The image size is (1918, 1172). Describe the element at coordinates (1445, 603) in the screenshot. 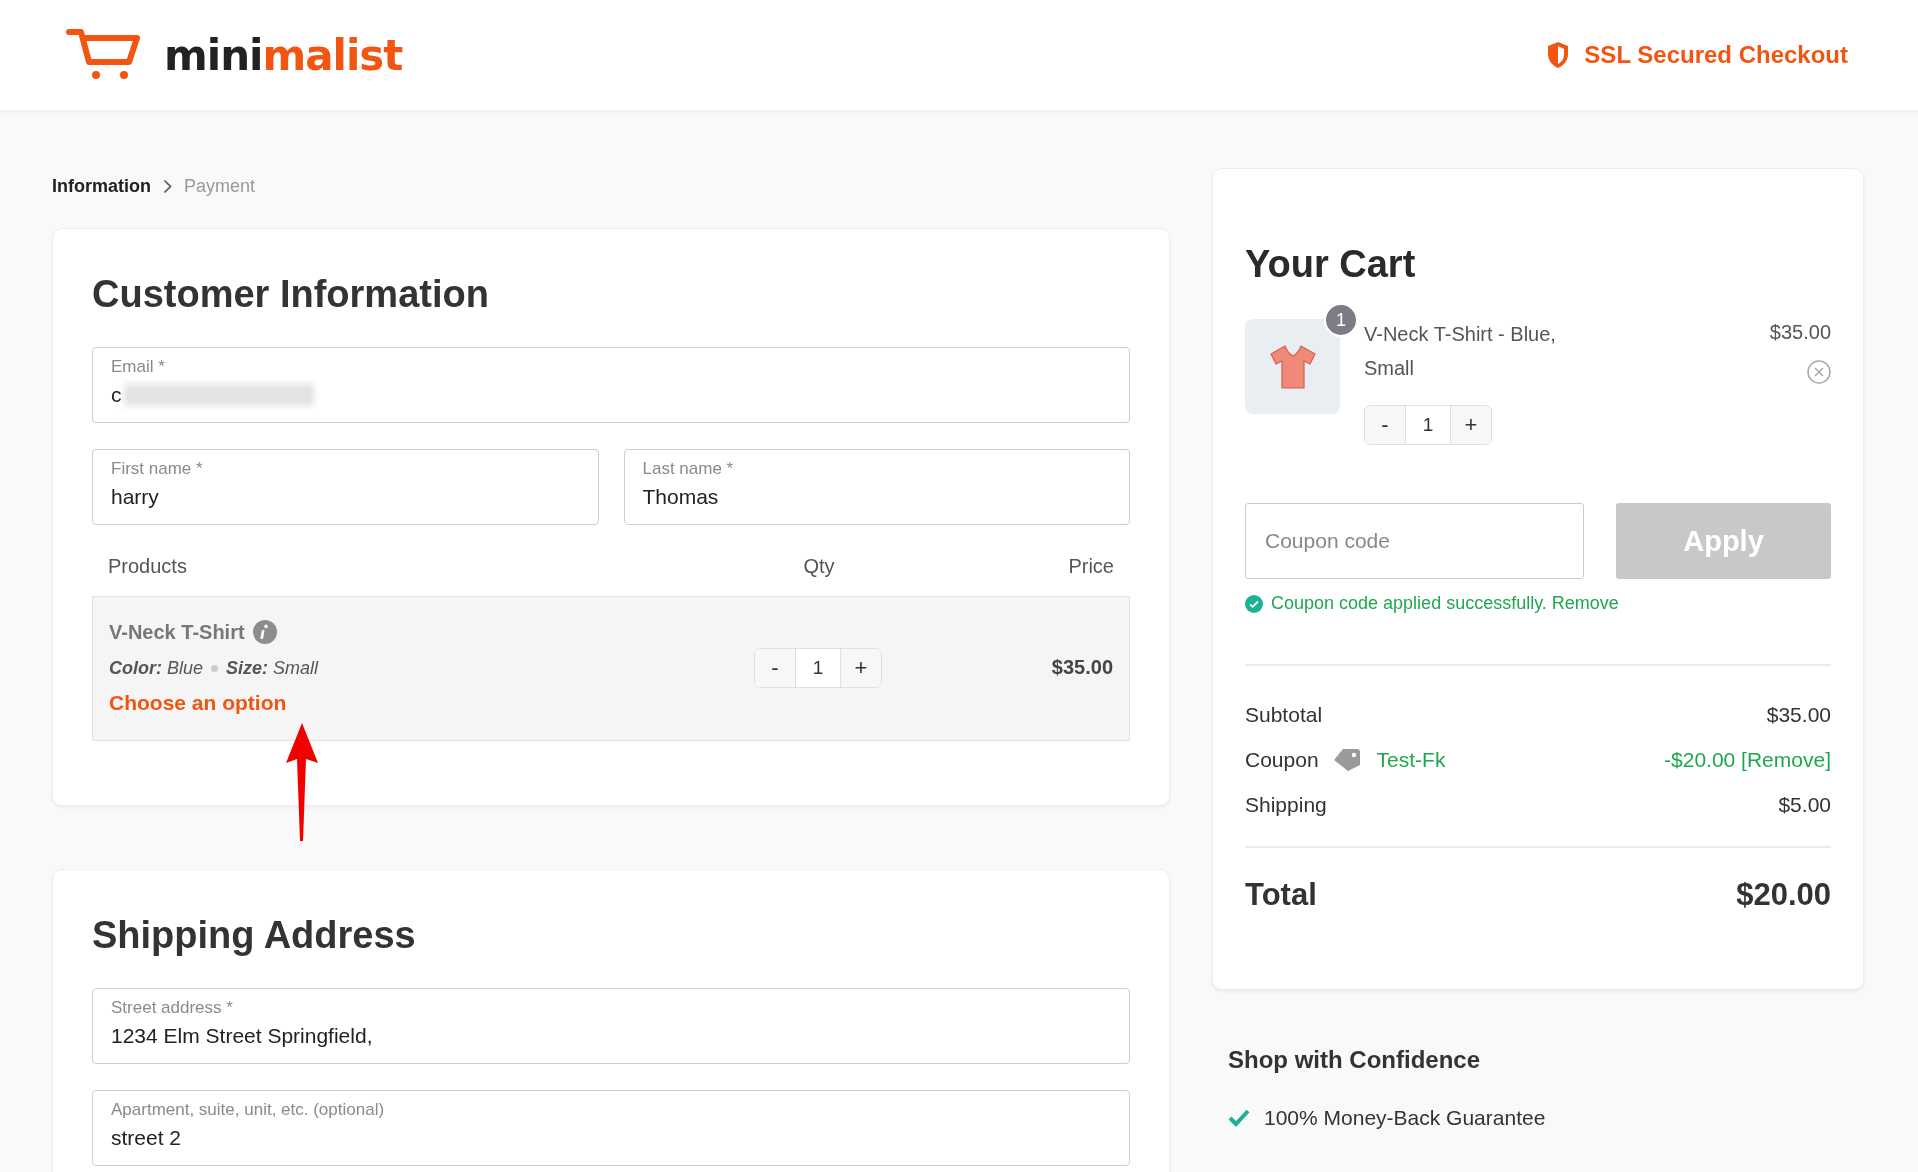

I see `coupon-success-message: Coupon code applied successfully. Remove` at that location.